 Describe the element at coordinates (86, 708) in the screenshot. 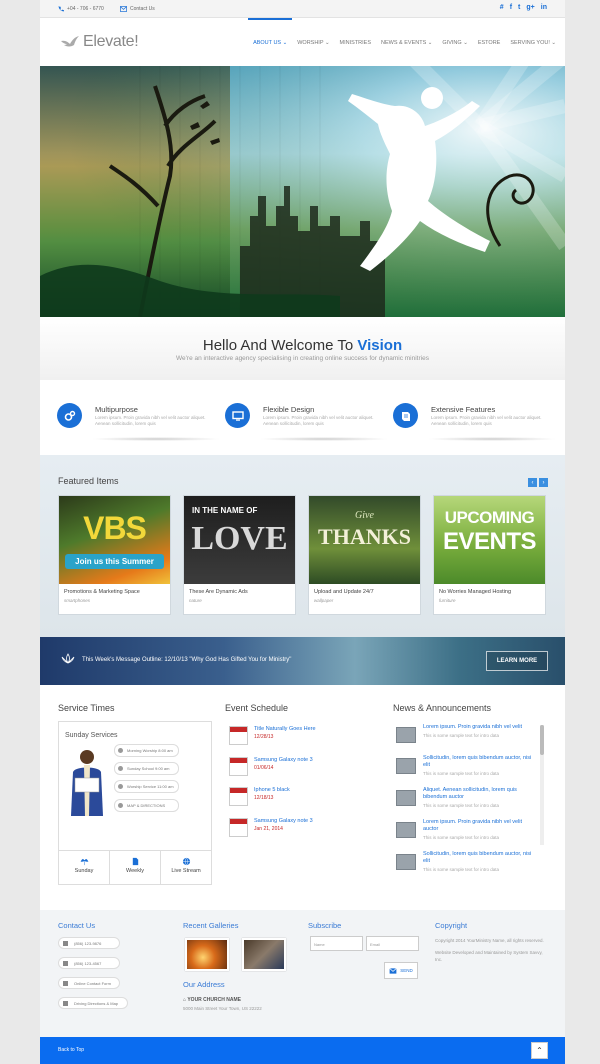

I see `service-times-heading: Service Times` at that location.